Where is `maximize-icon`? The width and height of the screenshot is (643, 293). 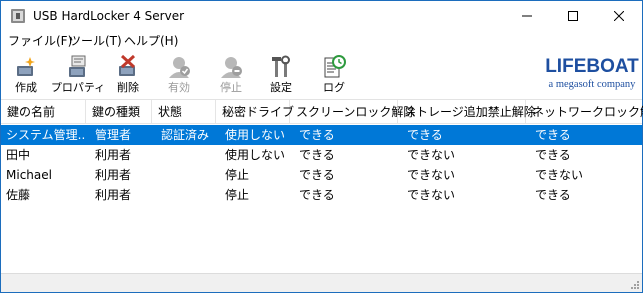 maximize-icon is located at coordinates (573, 16).